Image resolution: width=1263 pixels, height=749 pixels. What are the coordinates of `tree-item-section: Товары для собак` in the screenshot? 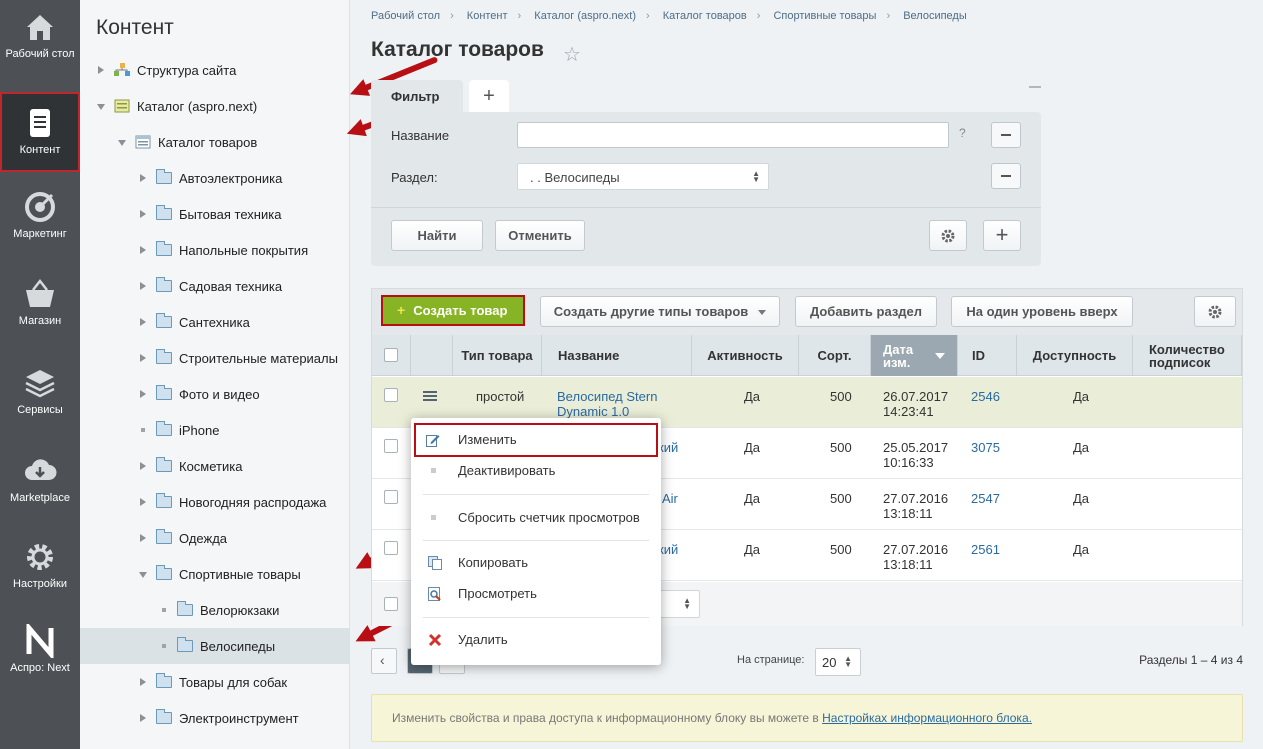 It's located at (214, 682).